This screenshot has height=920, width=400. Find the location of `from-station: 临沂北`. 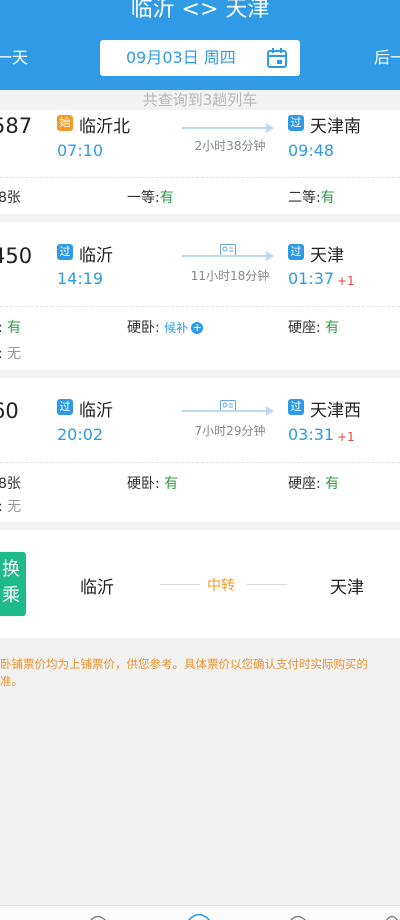

from-station: 临沂北 is located at coordinates (104, 127).